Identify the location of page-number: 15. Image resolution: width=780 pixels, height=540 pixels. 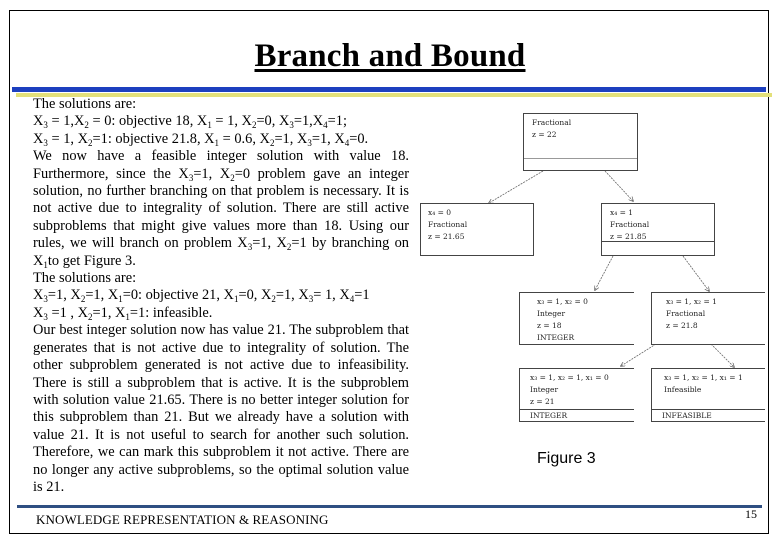
(751, 514).